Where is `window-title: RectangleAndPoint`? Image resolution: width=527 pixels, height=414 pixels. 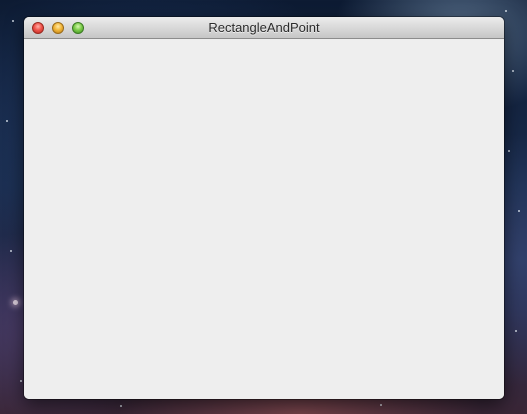 window-title: RectangleAndPoint is located at coordinates (264, 27).